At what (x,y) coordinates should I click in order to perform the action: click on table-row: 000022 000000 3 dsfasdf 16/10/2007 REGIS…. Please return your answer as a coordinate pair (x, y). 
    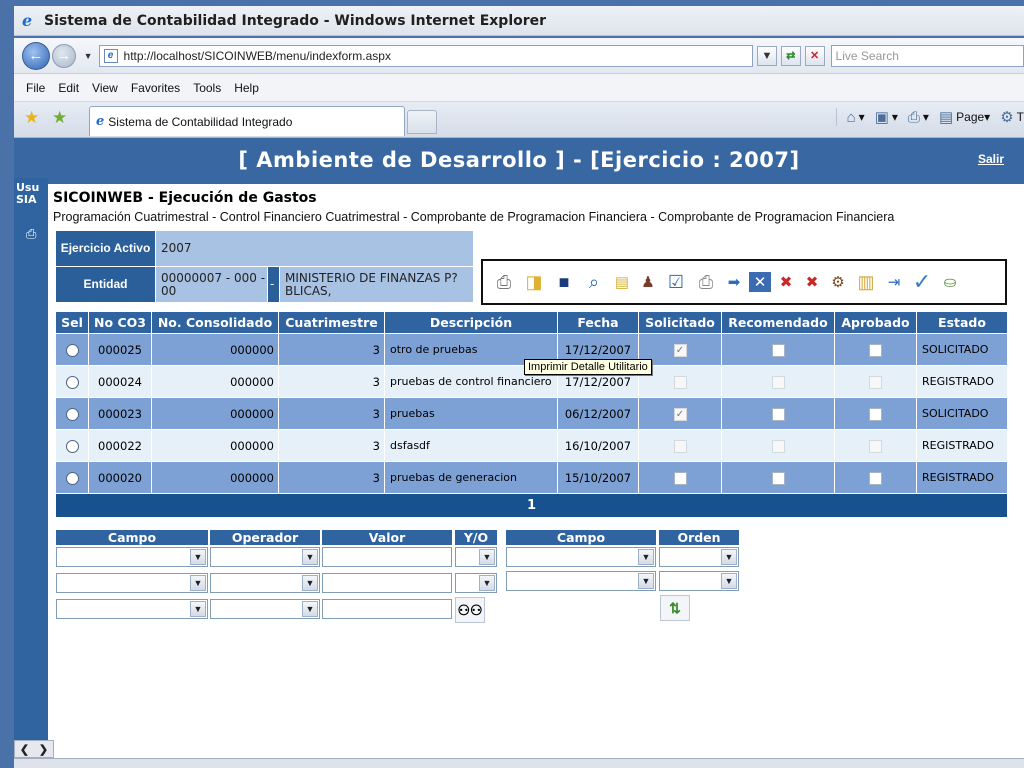
    Looking at the image, I should click on (531, 445).